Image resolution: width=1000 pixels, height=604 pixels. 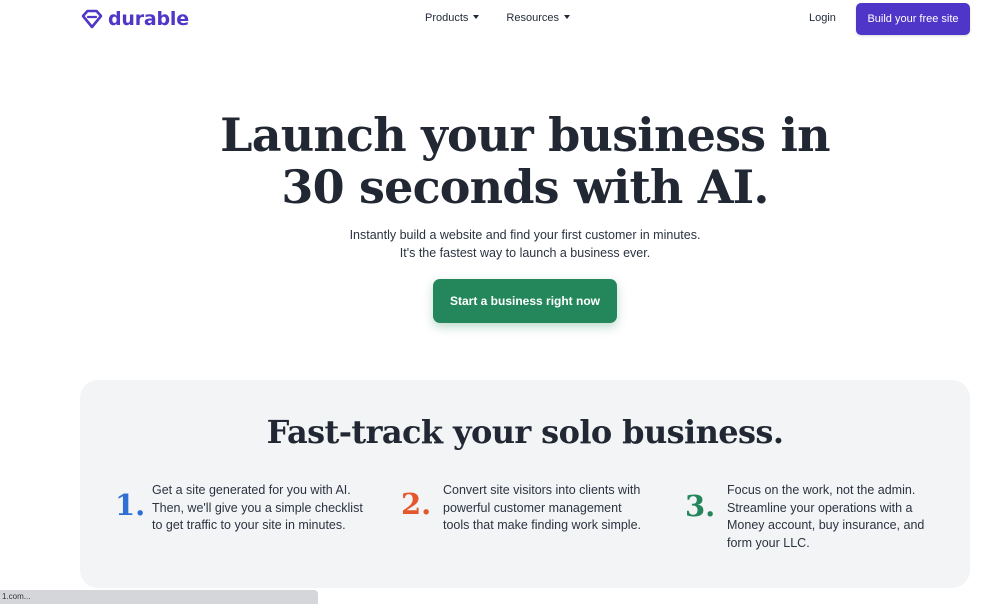 I want to click on hero-title-line-1: Launch your business in, so click(x=525, y=135).